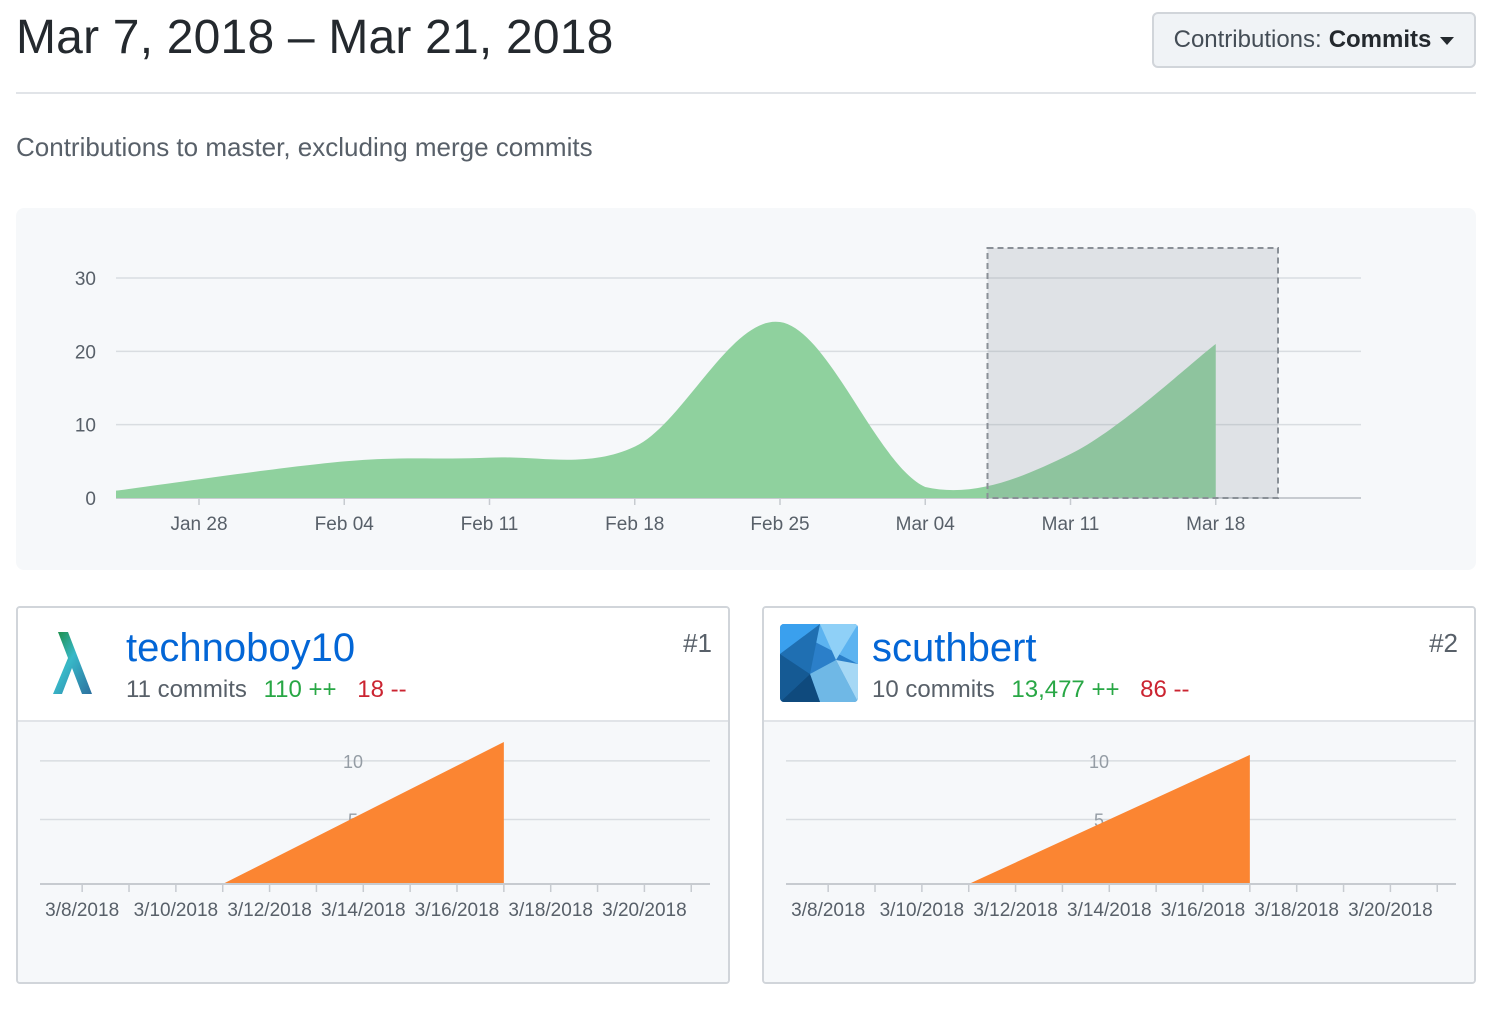  I want to click on contributor-rank: #2, so click(1443, 643).